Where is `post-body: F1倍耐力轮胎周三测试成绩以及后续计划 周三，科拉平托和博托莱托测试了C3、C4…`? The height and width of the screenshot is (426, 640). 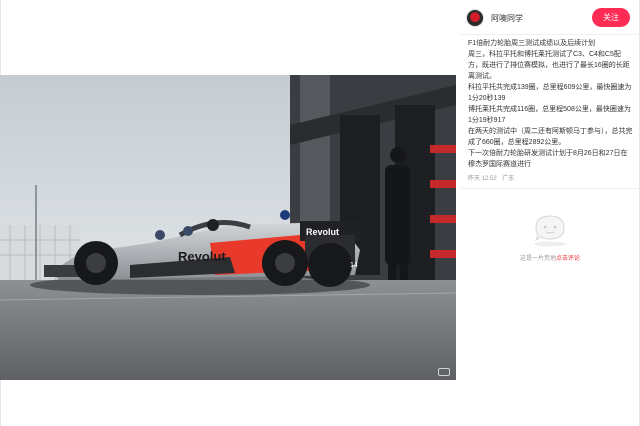 post-body: F1倍耐力轮胎周三测试成绩以及后续计划 周三，科拉平托和博托莱托测试了C3、C4… is located at coordinates (551, 104).